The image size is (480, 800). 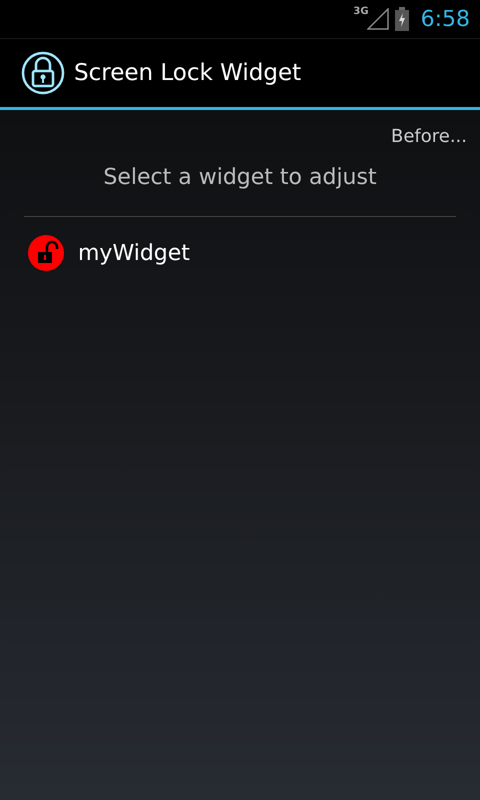 I want to click on widget-name: myWidget, so click(x=134, y=253).